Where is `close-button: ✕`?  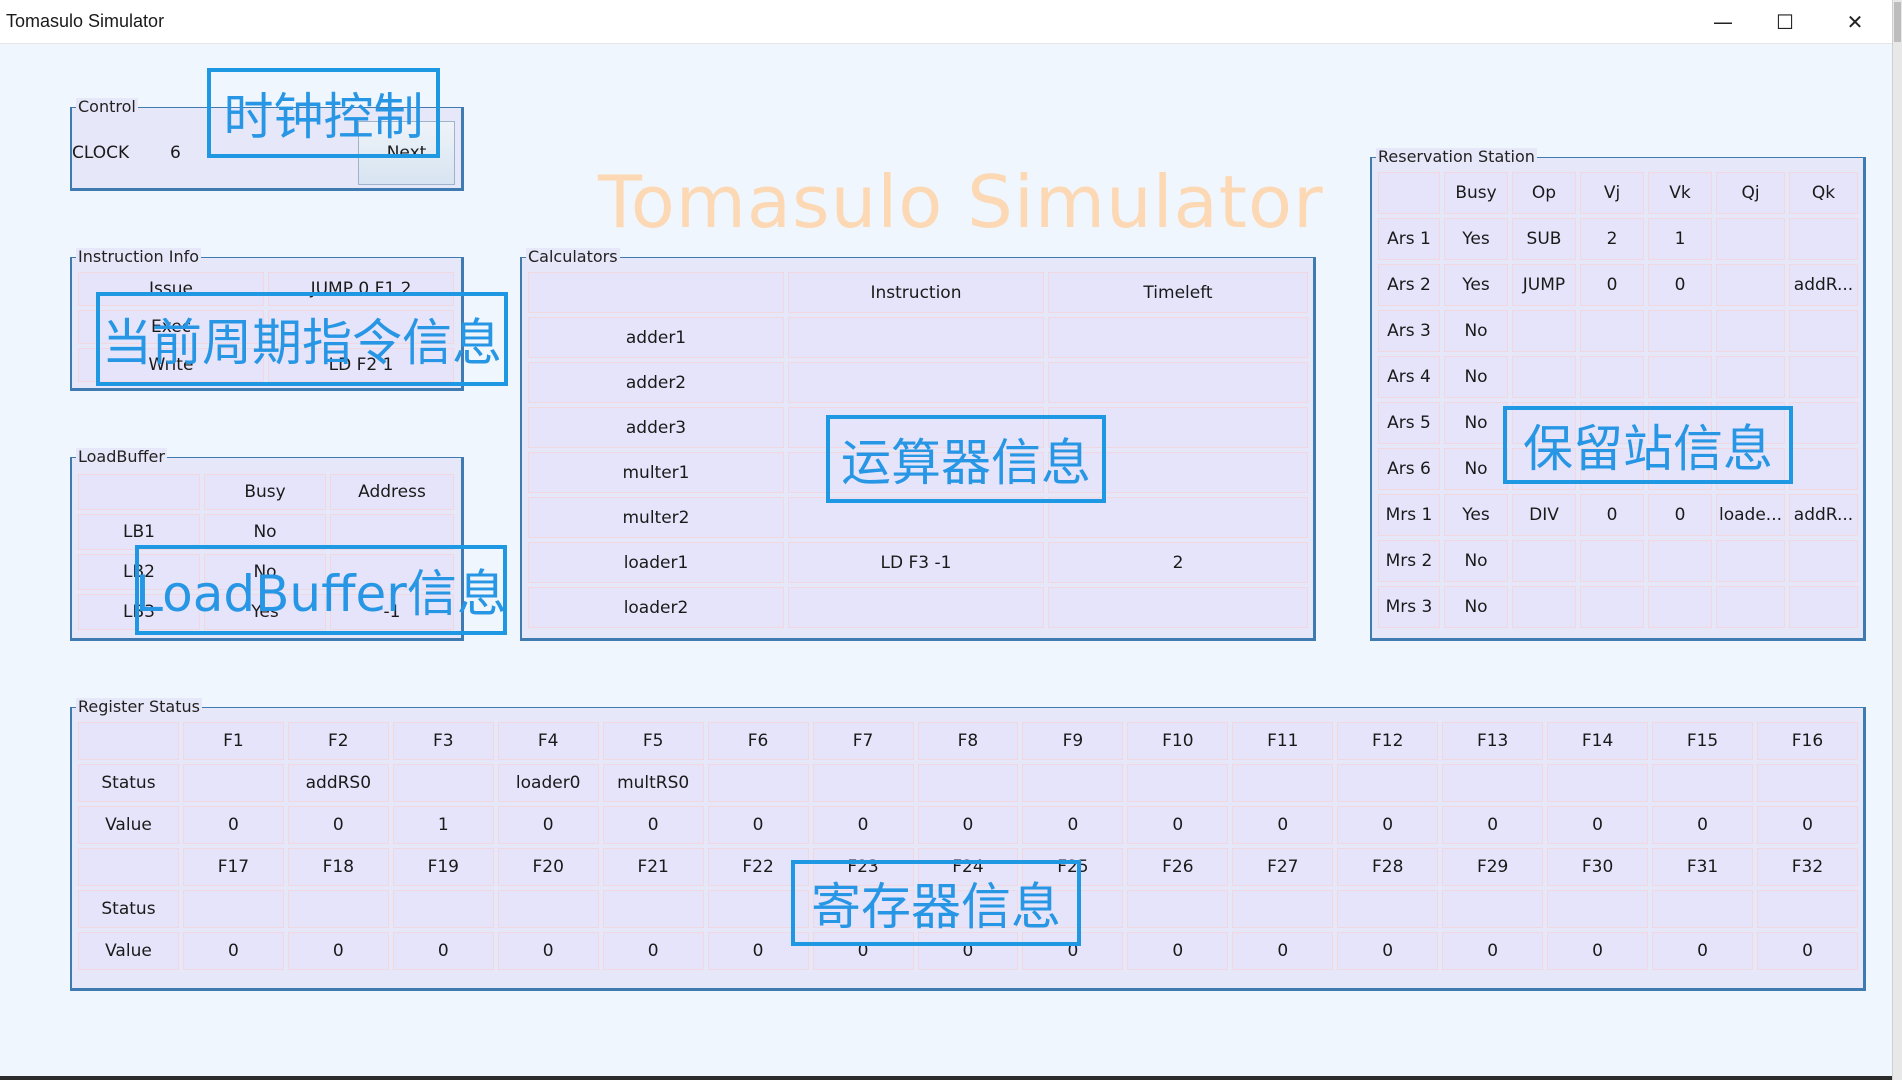 close-button: ✕ is located at coordinates (1855, 22).